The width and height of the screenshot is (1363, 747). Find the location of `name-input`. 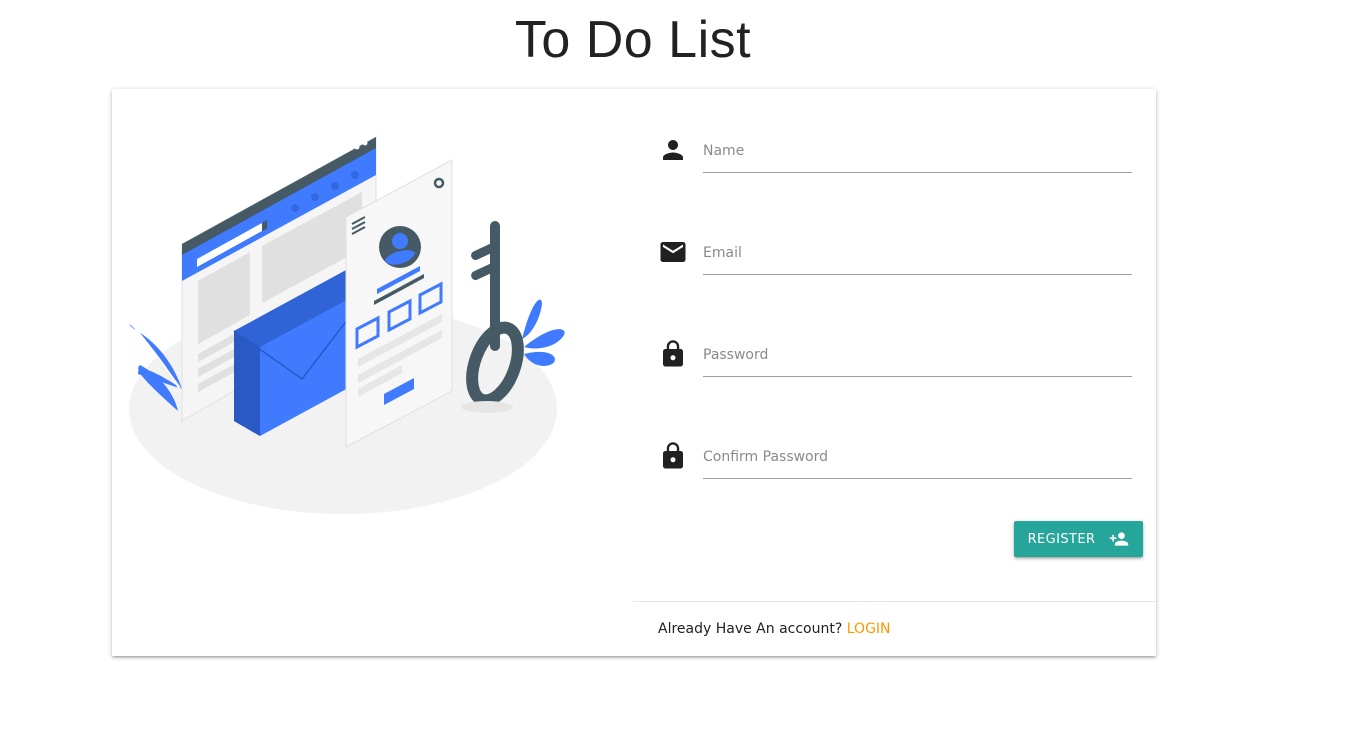

name-input is located at coordinates (917, 151).